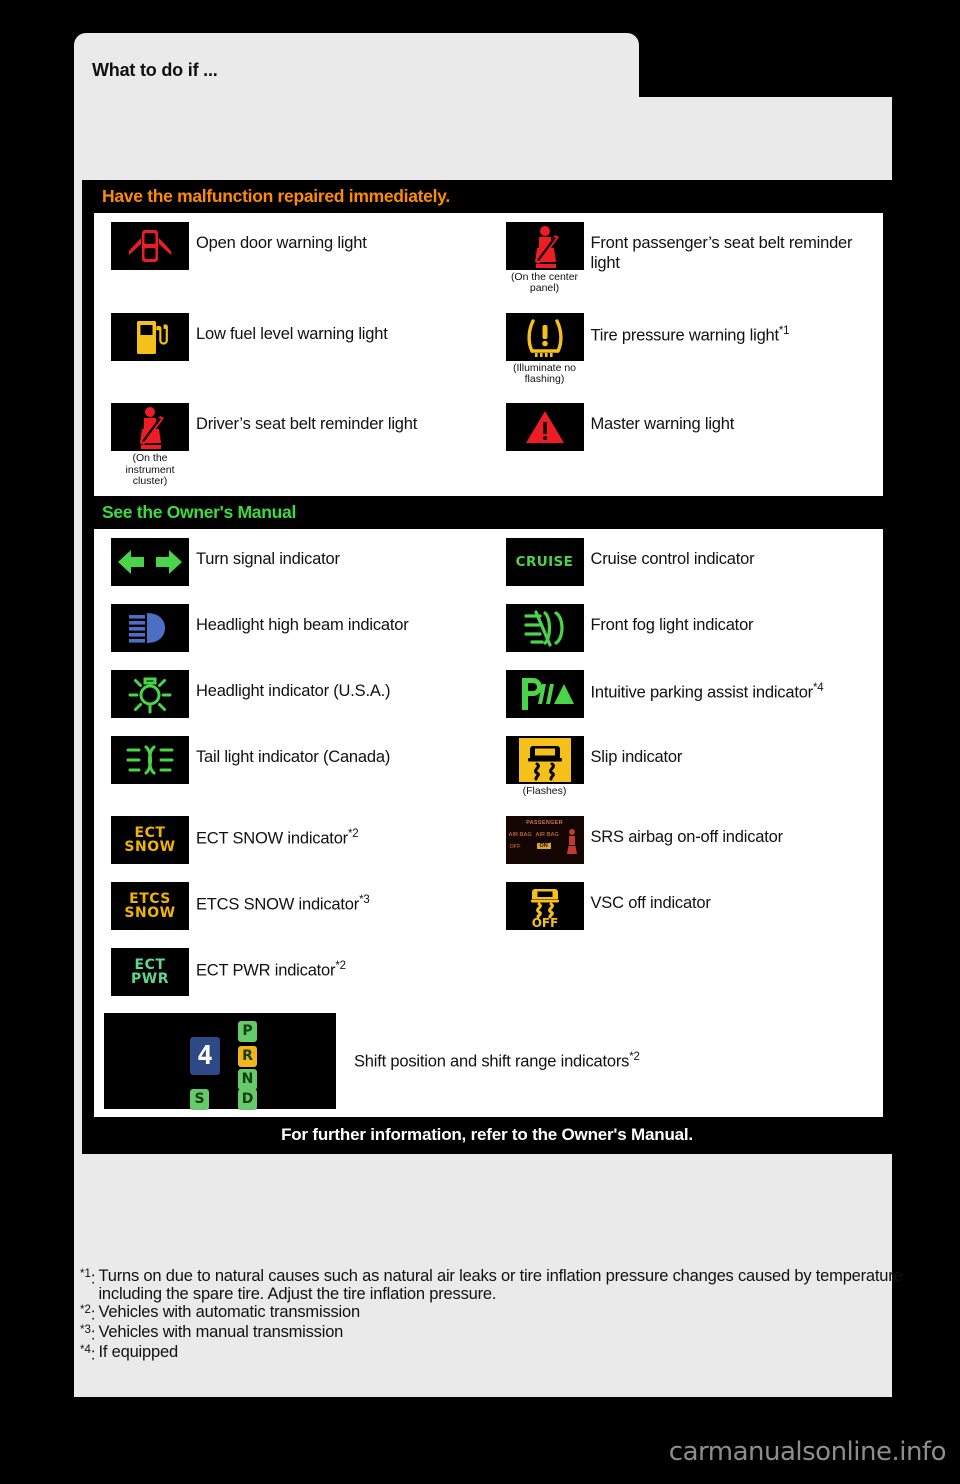 This screenshot has width=960, height=1484. Describe the element at coordinates (293, 691) in the screenshot. I see `indicator-label: Headlight indicator (U.S.A.)` at that location.